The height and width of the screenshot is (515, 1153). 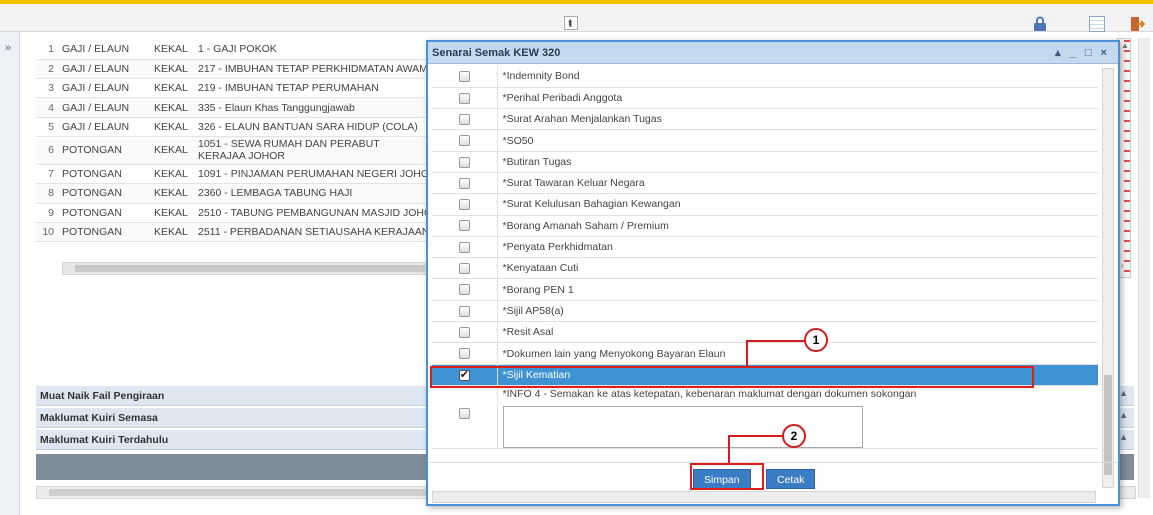 I want to click on cell-no: 6, so click(x=47, y=150).